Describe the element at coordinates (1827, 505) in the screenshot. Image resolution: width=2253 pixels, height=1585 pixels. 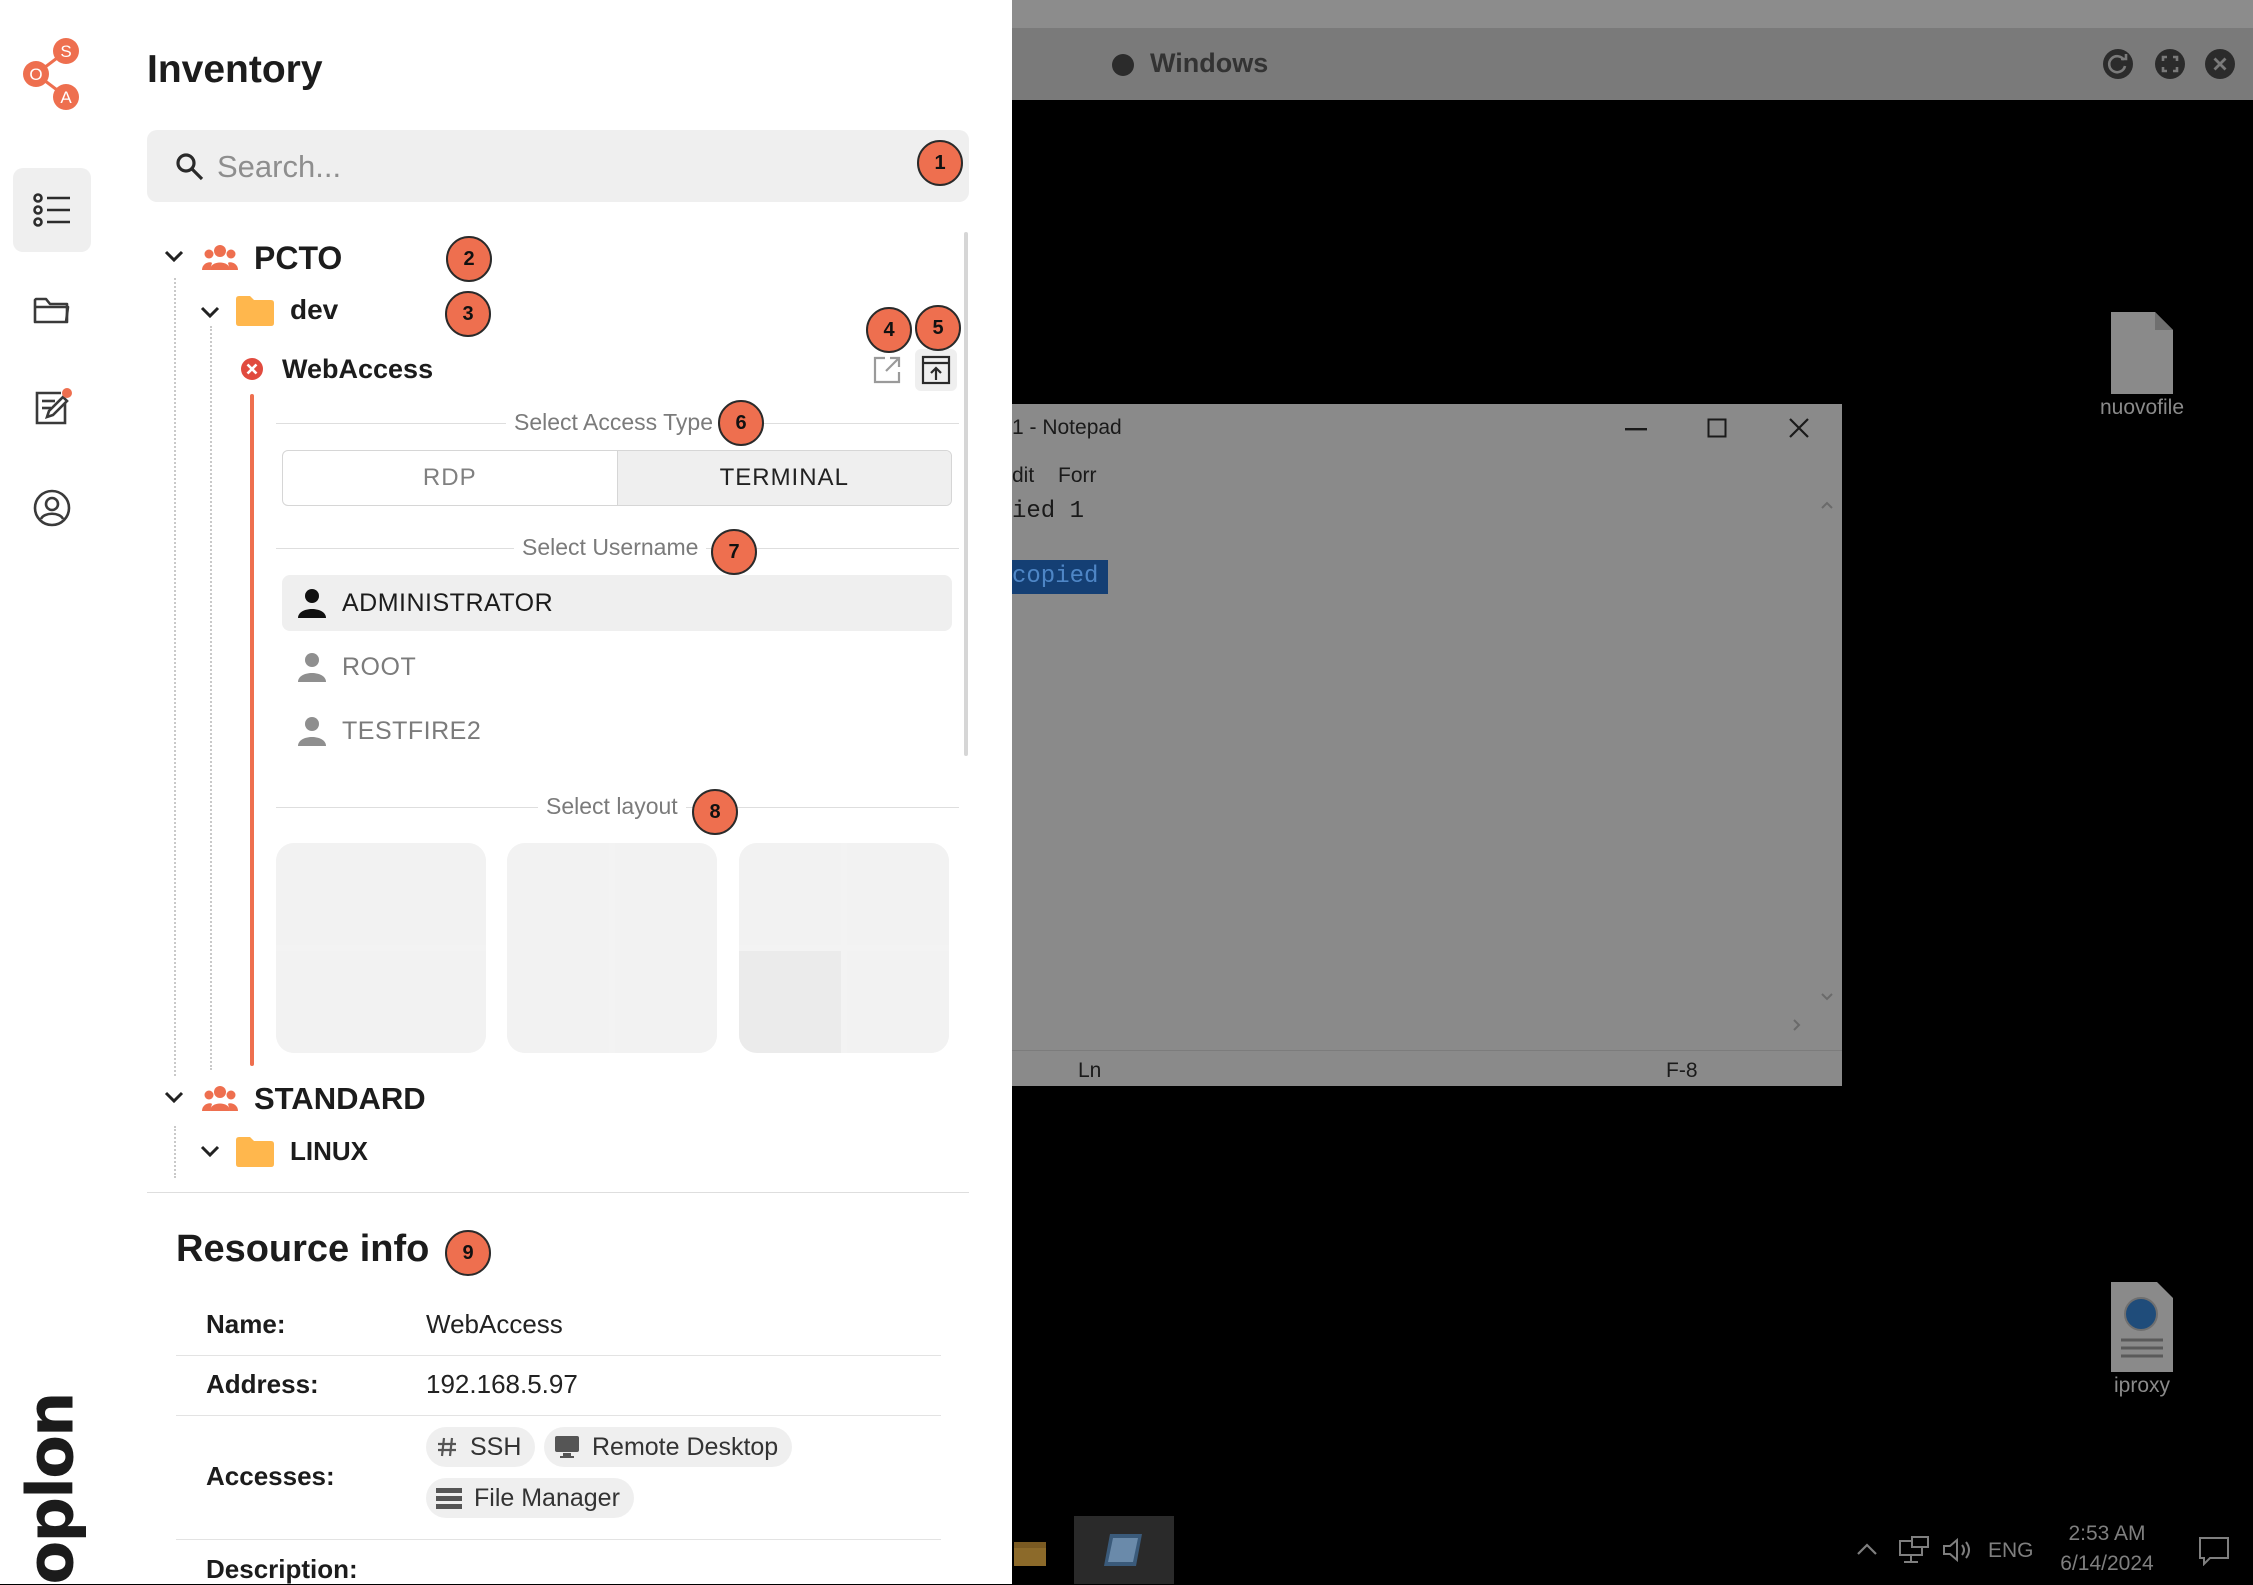
I see `scroll-up-icon` at that location.